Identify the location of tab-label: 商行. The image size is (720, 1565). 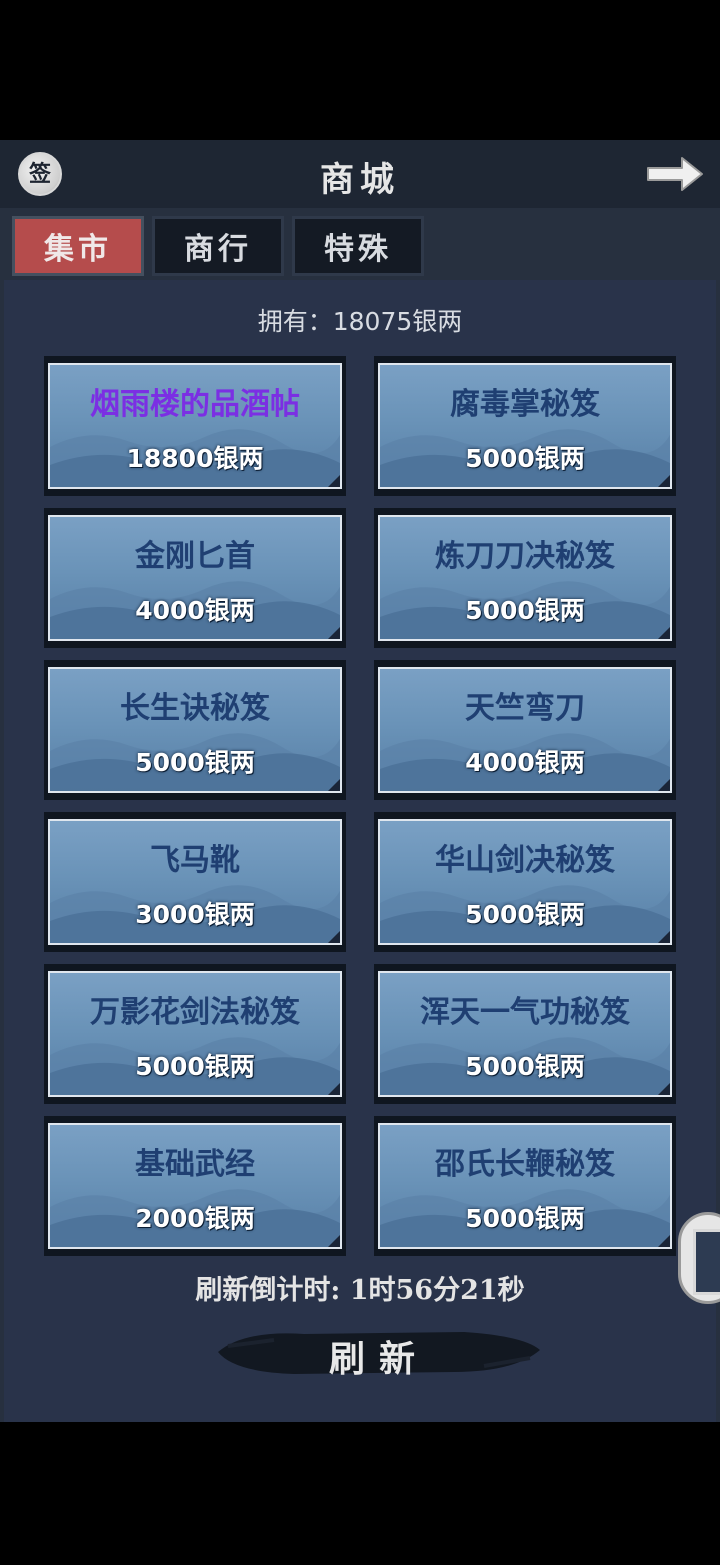
(218, 249).